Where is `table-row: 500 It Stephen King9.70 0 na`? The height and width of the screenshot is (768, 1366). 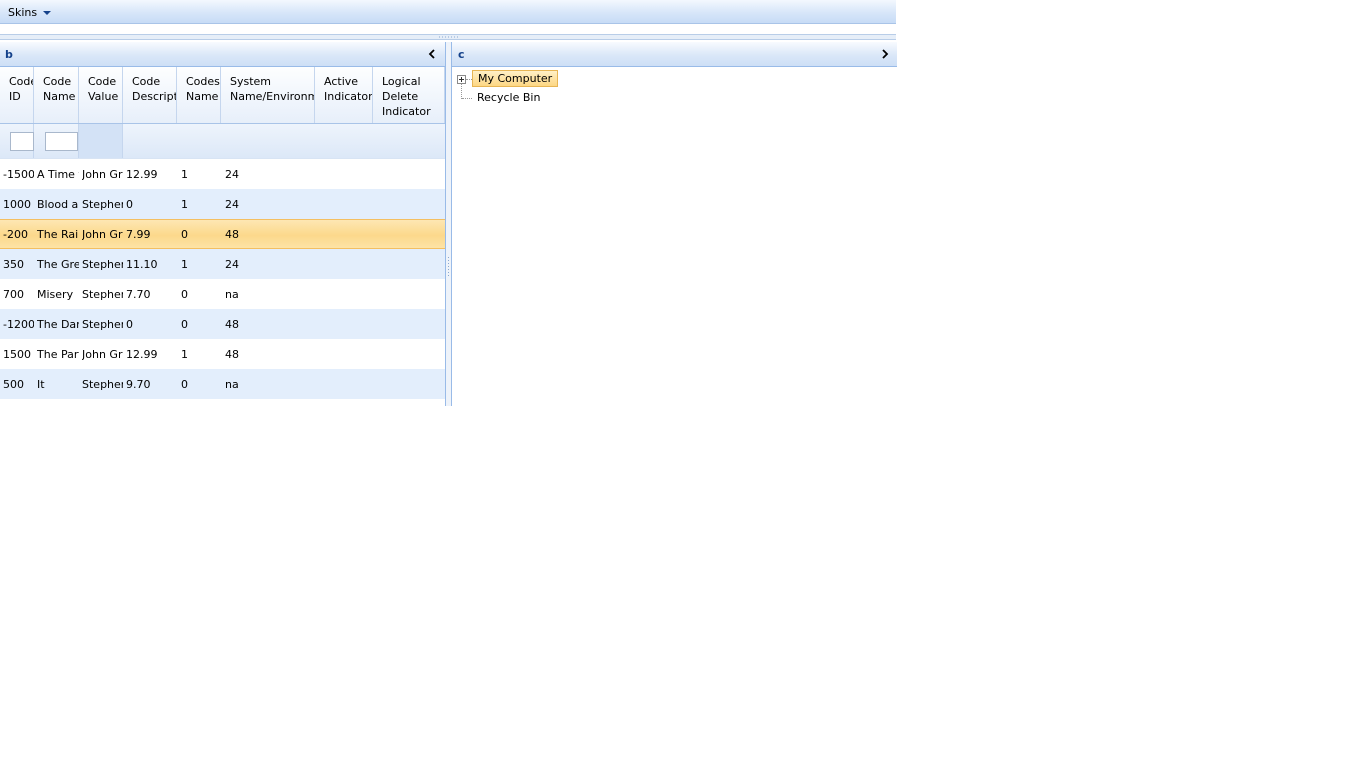
table-row: 500 It Stephen King9.70 0 na is located at coordinates (222, 384).